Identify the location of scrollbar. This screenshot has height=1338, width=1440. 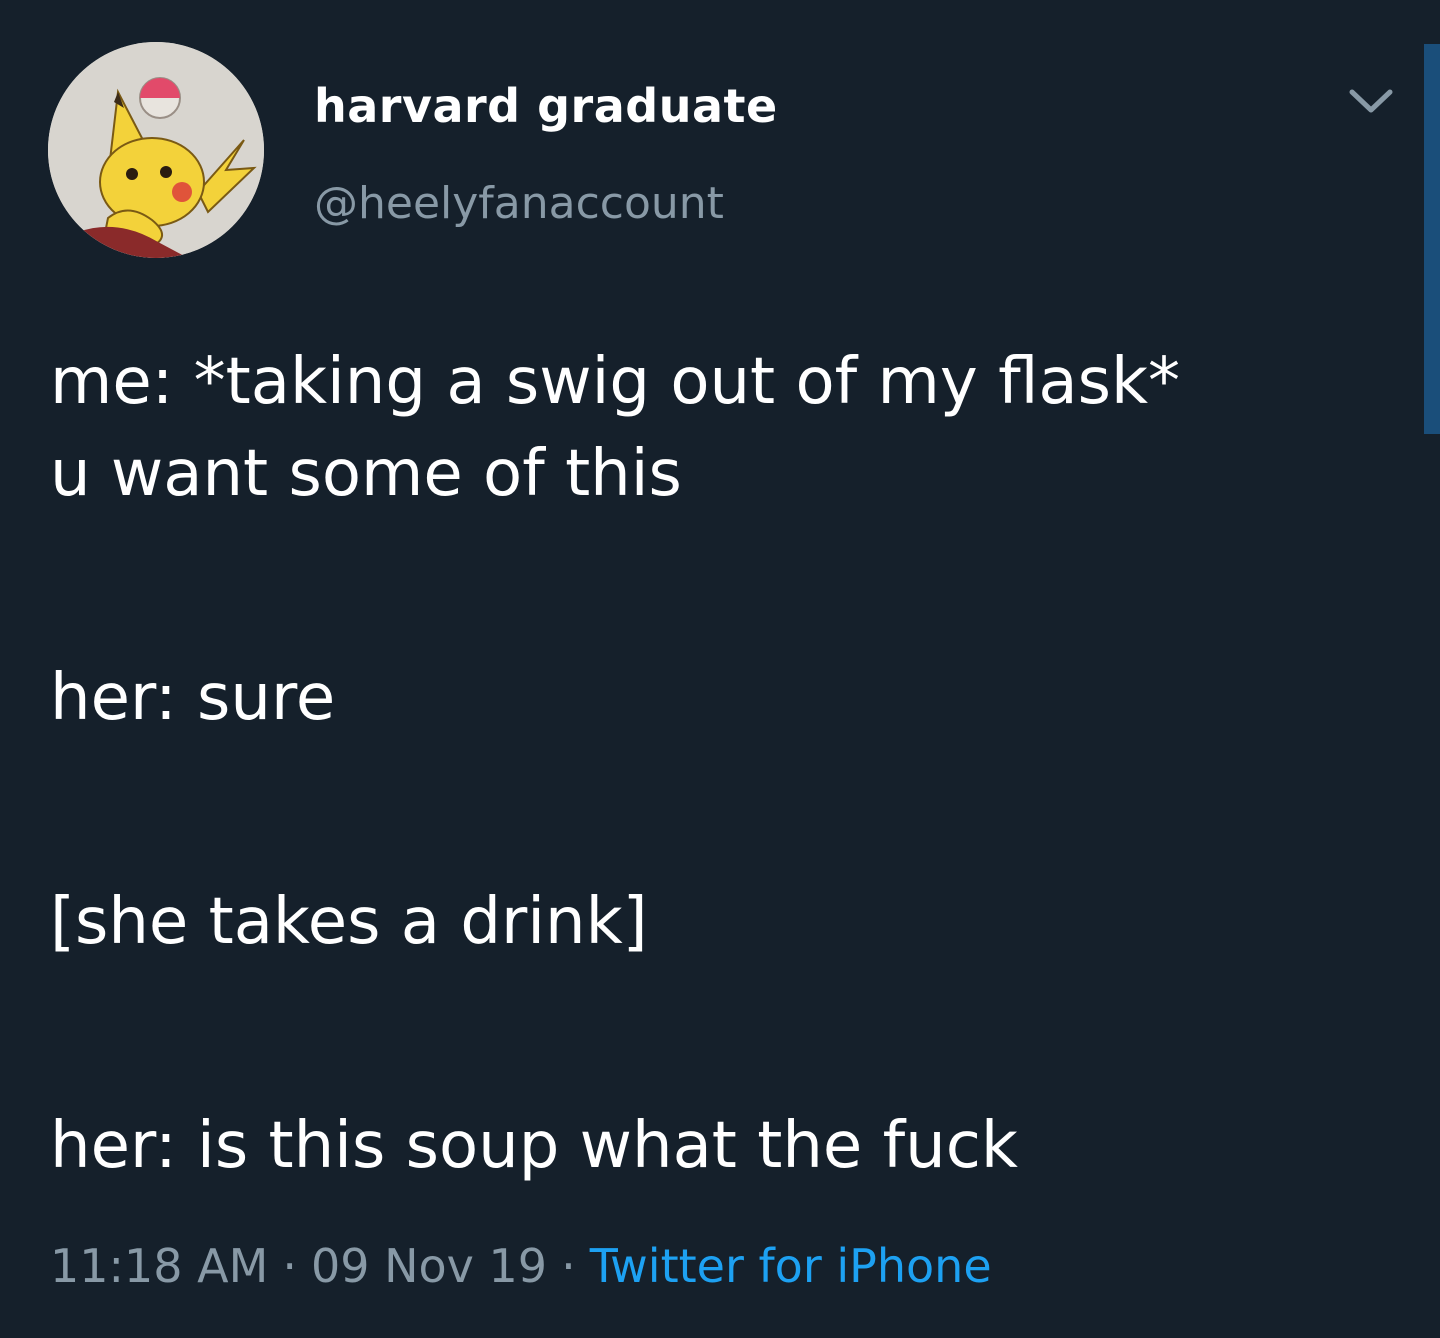
(1432, 239).